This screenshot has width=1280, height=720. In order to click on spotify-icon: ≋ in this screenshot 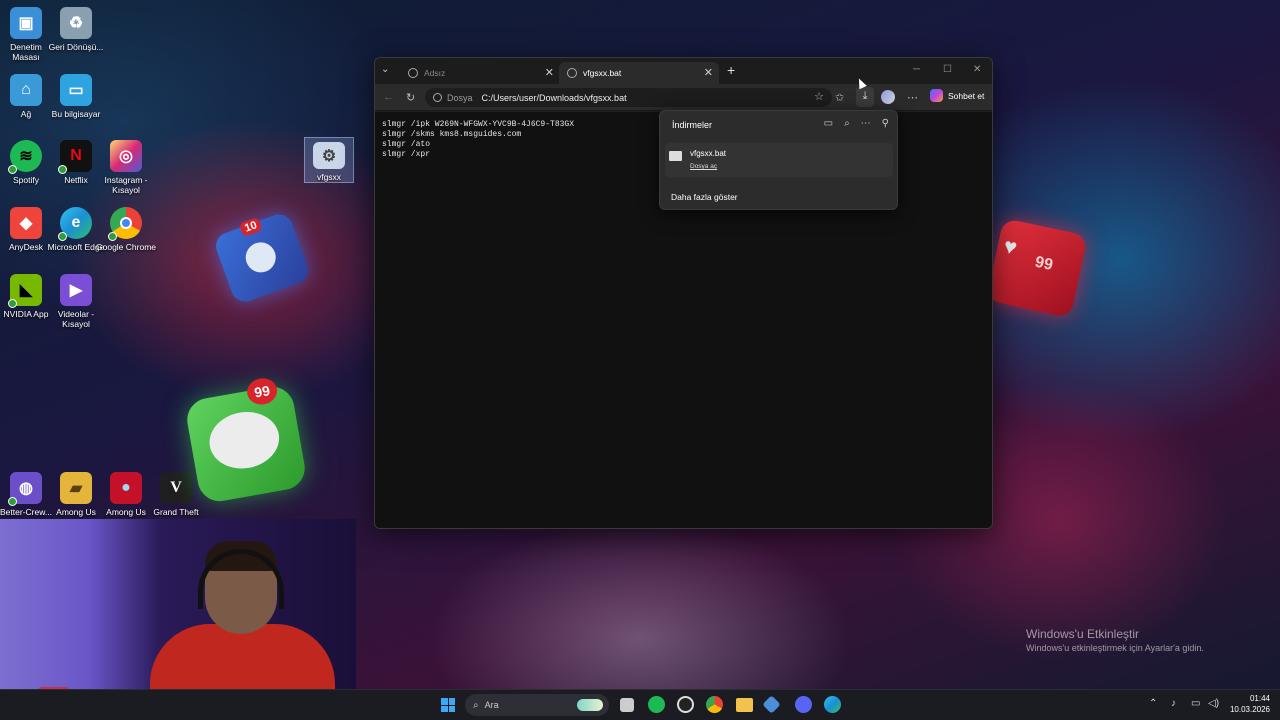, I will do `click(25, 157)`.